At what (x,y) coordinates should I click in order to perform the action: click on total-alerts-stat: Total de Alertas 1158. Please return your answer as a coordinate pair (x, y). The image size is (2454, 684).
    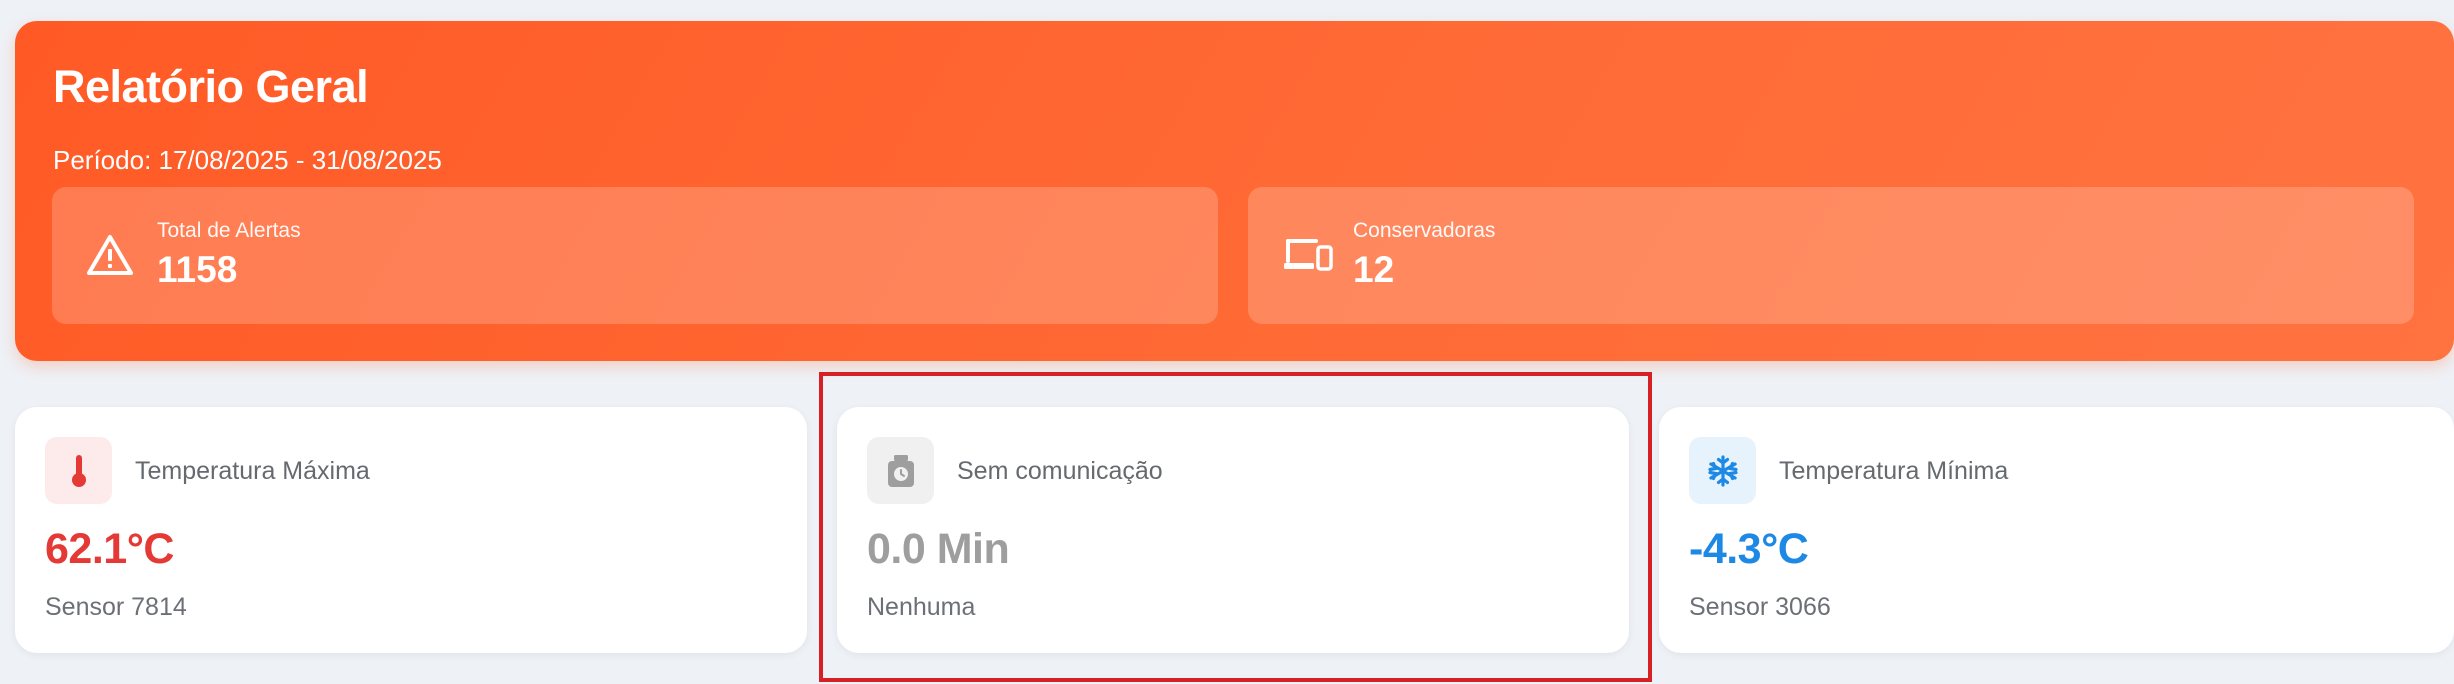
    Looking at the image, I should click on (635, 255).